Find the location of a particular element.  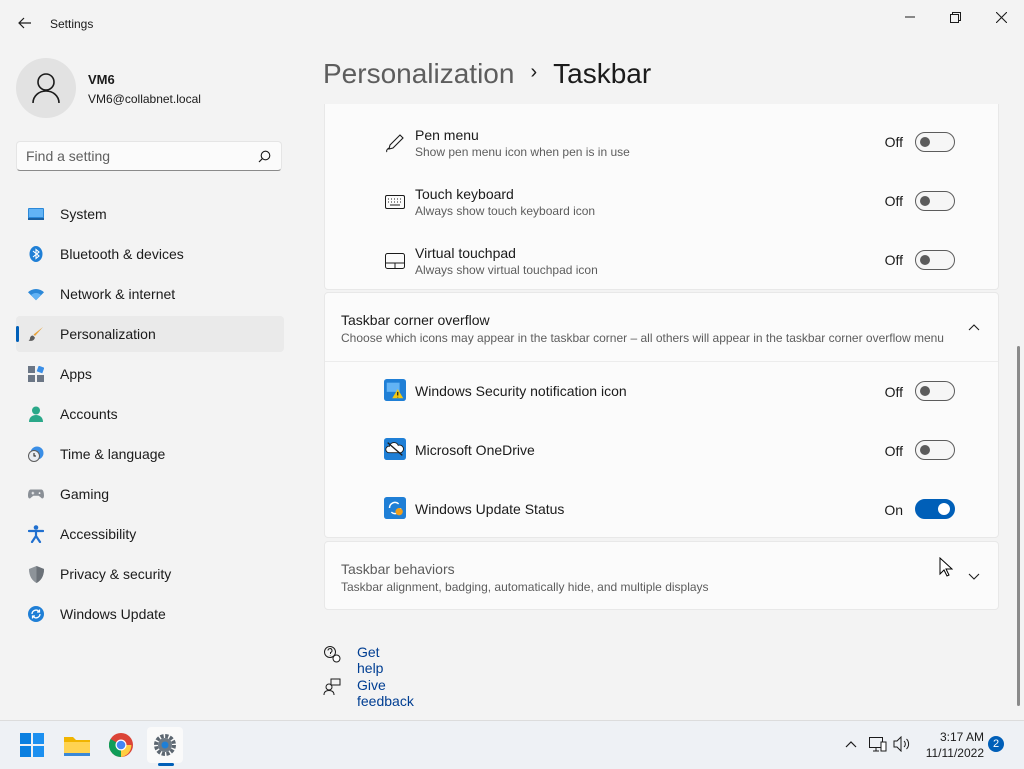

file-explorer-button is located at coordinates (77, 745).